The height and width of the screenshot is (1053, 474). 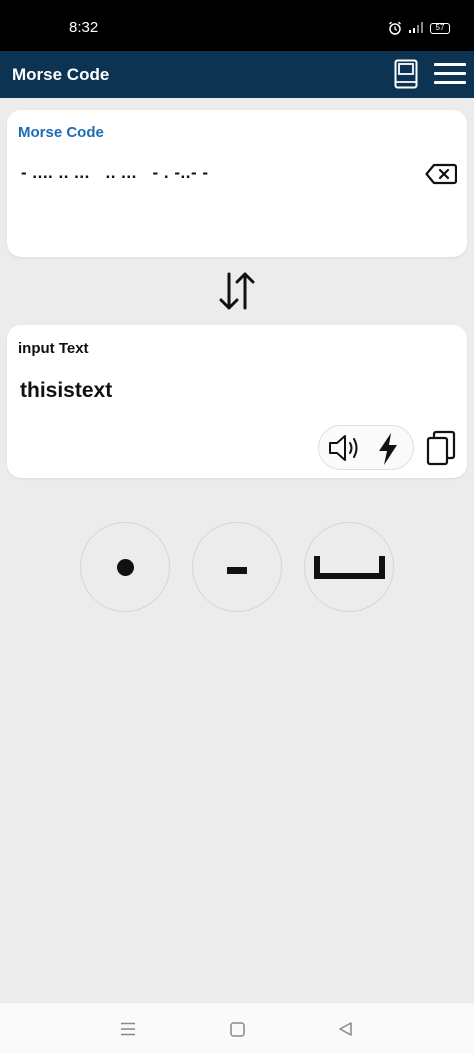 I want to click on book-icon, so click(x=406, y=74).